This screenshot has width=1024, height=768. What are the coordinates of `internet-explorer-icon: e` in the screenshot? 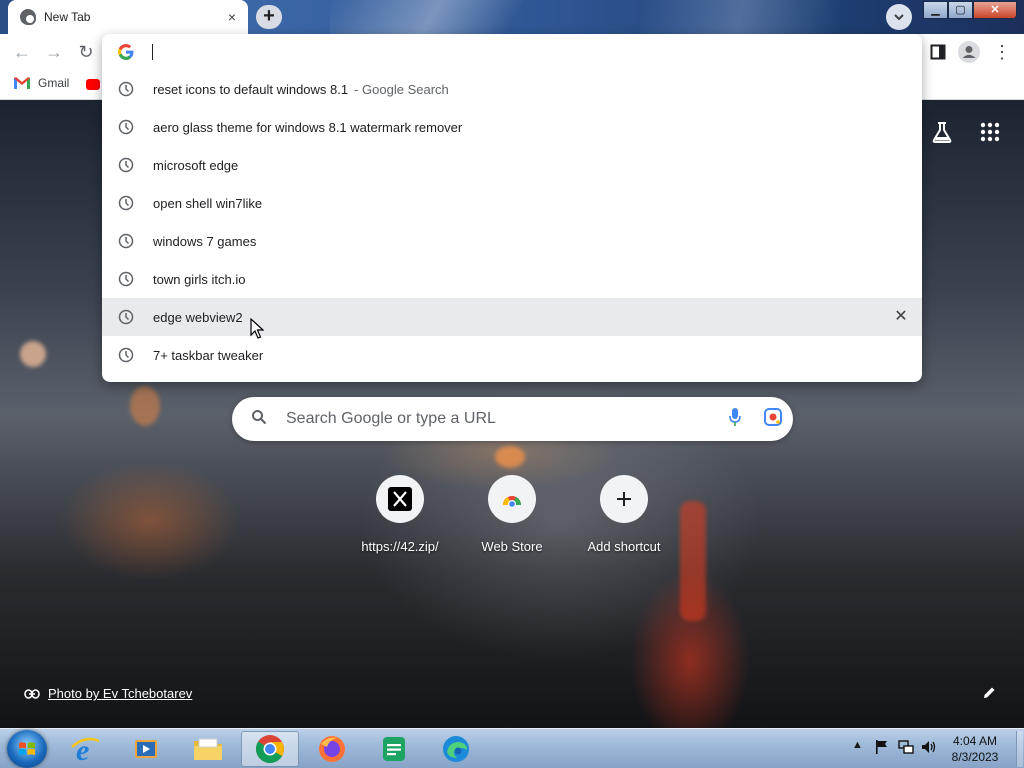 It's located at (85, 749).